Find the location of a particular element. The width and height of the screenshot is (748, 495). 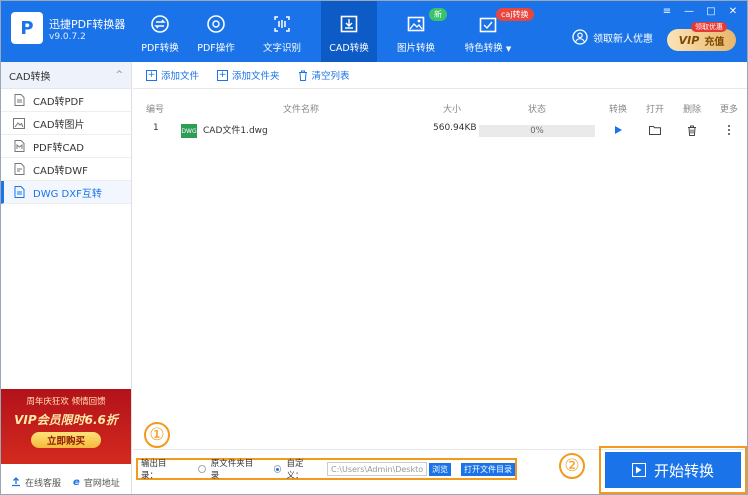

vip-label: VIP is located at coordinates (689, 40).